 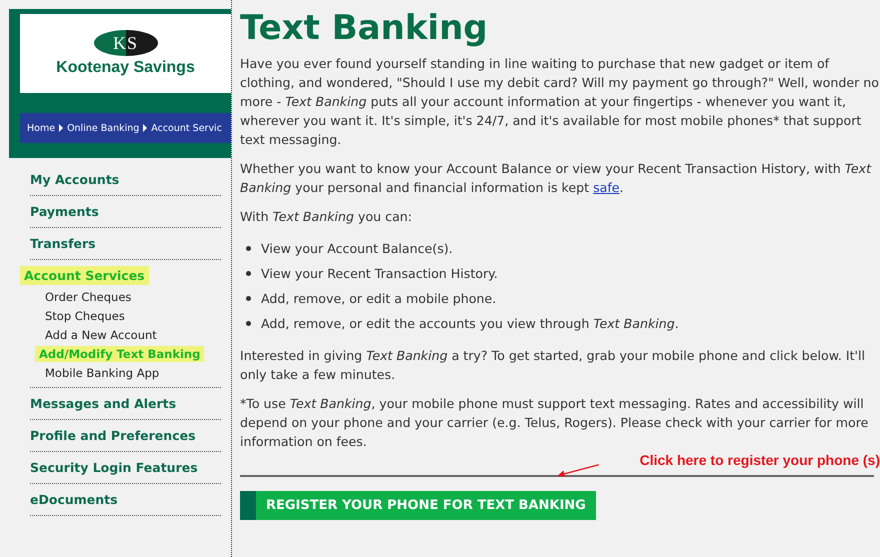 I want to click on sidebar-item: My Accounts, so click(x=75, y=179).